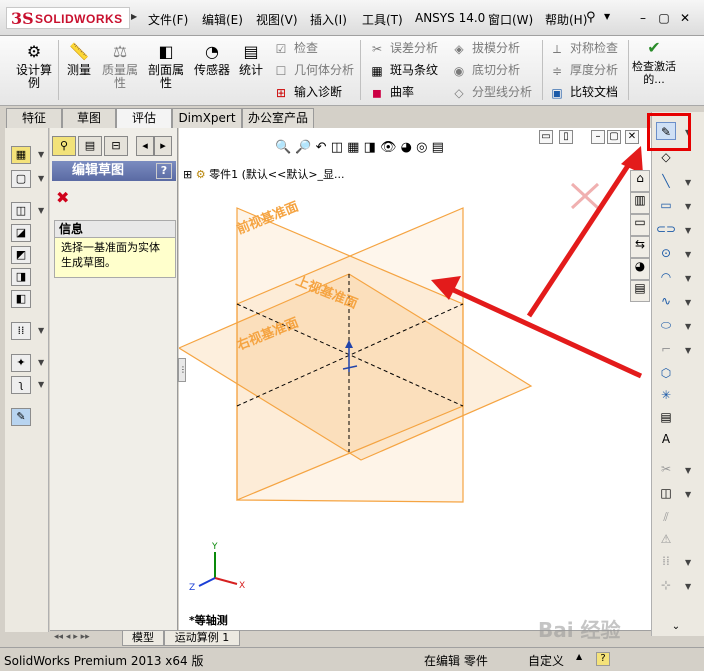 The width and height of the screenshot is (704, 671). What do you see at coordinates (666, 325) in the screenshot?
I see `ellipse-icon: ⬭` at bounding box center [666, 325].